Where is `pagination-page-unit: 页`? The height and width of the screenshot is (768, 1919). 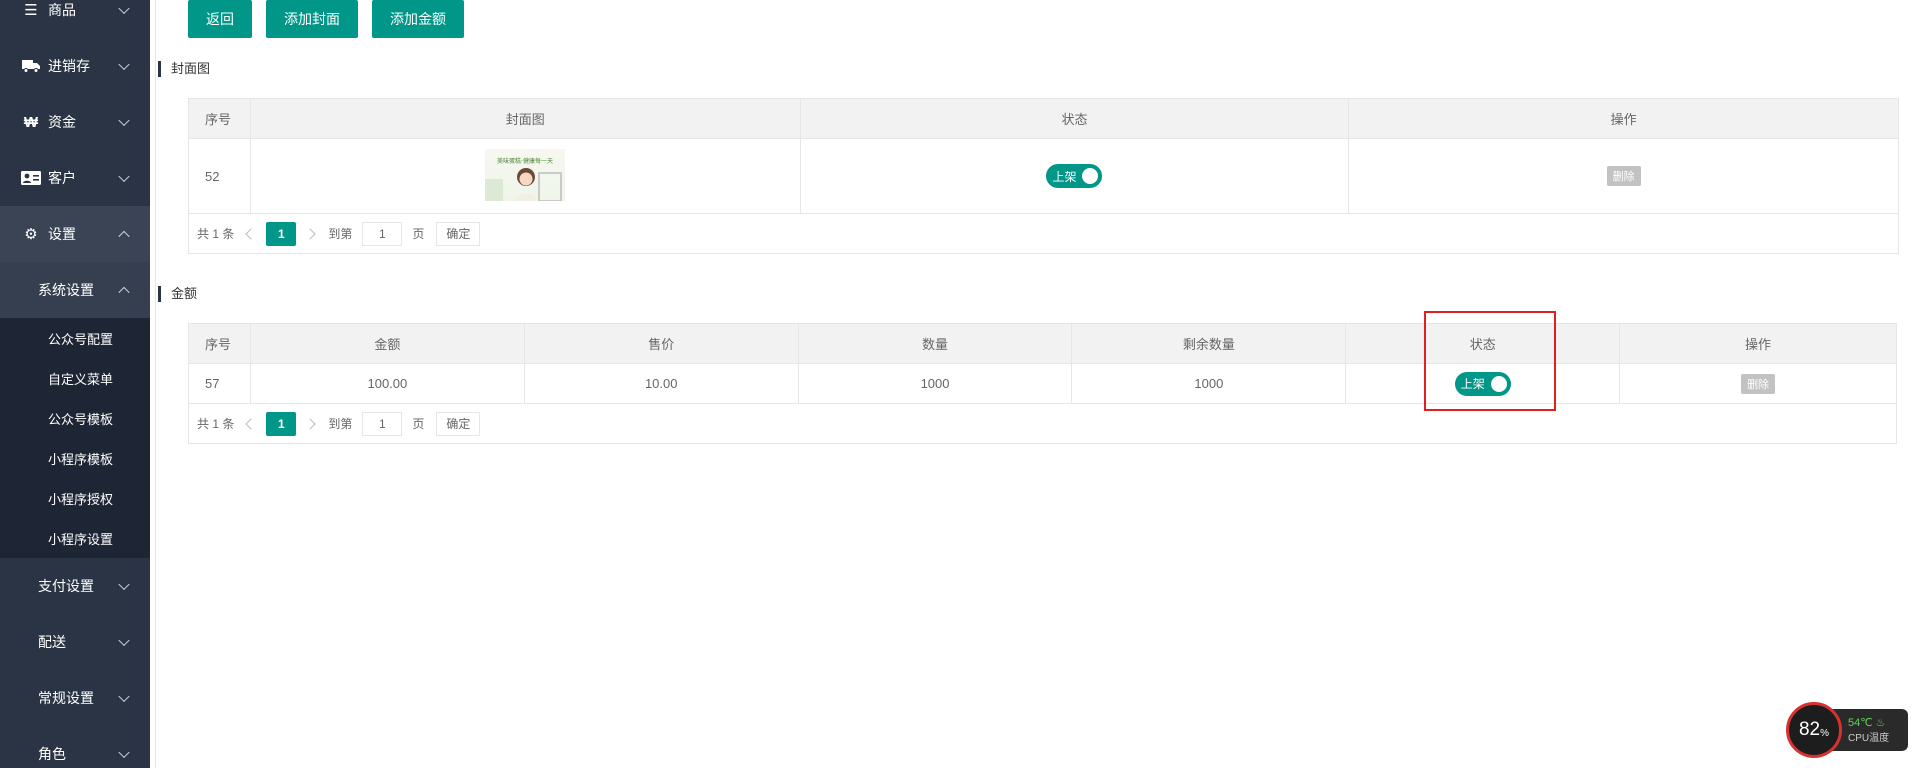
pagination-page-unit: 页 is located at coordinates (418, 234).